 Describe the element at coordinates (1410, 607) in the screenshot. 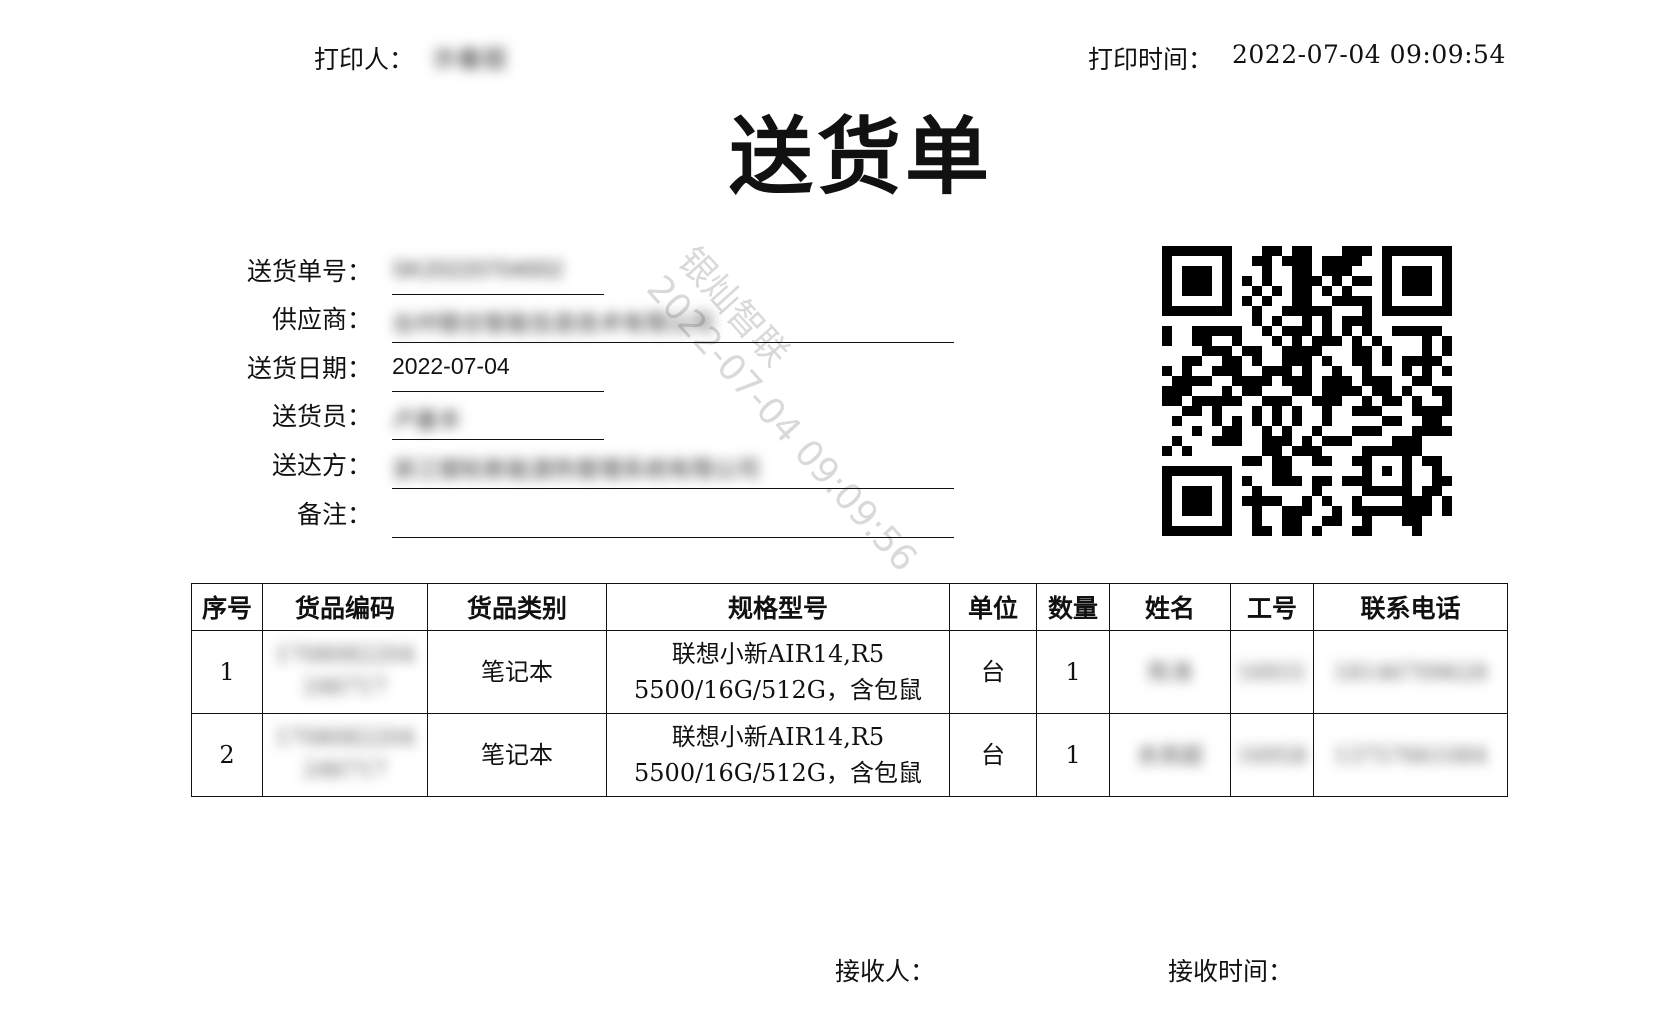

I see `col-header-phone: 联系电话` at that location.